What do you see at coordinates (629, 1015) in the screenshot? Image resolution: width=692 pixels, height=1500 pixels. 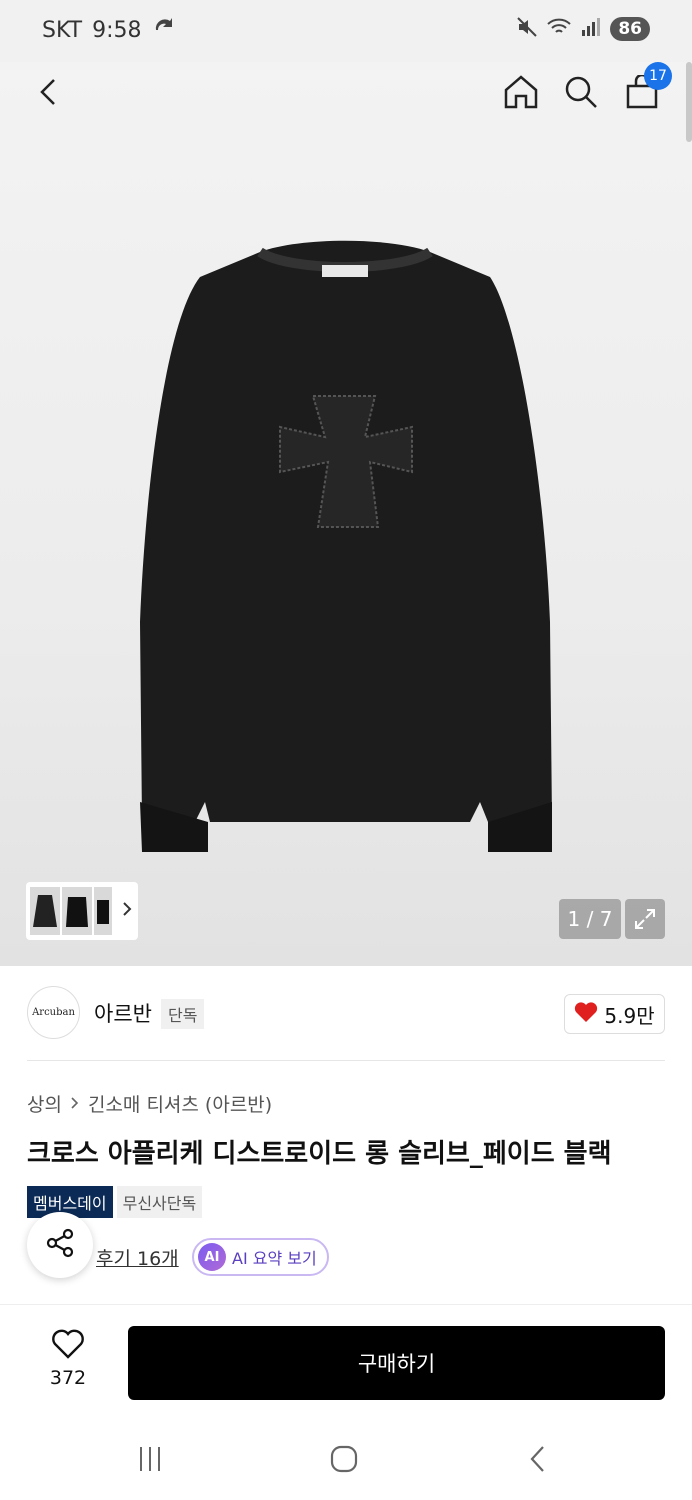 I see `brand-like-count: 5.9만` at bounding box center [629, 1015].